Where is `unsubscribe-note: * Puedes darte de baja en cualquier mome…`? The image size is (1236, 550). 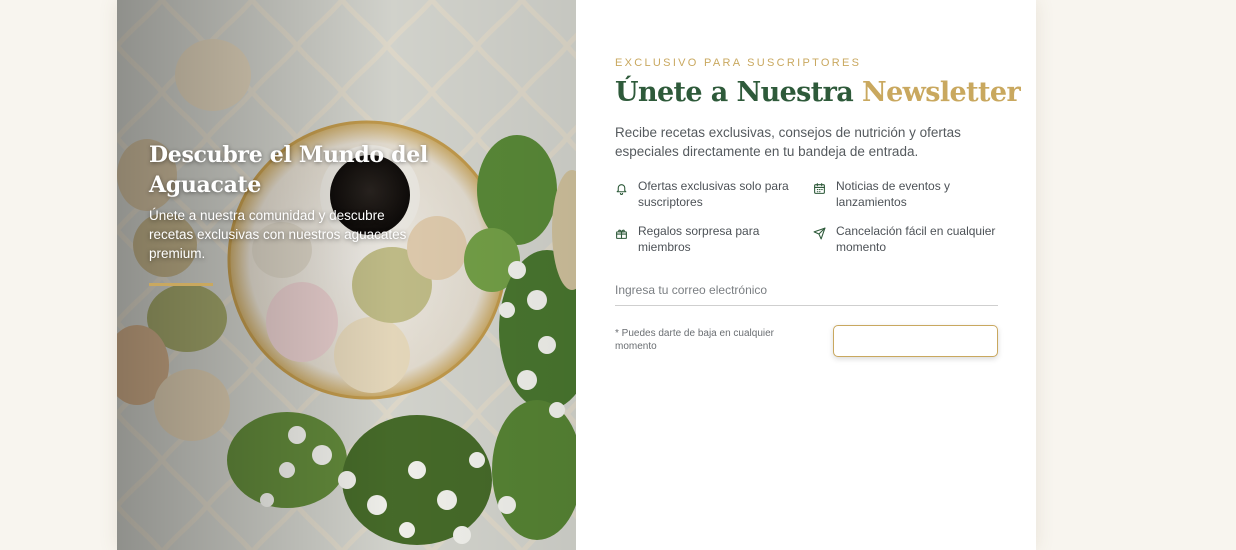
unsubscribe-note: * Puedes darte de baja en cualquier mome… is located at coordinates (695, 340).